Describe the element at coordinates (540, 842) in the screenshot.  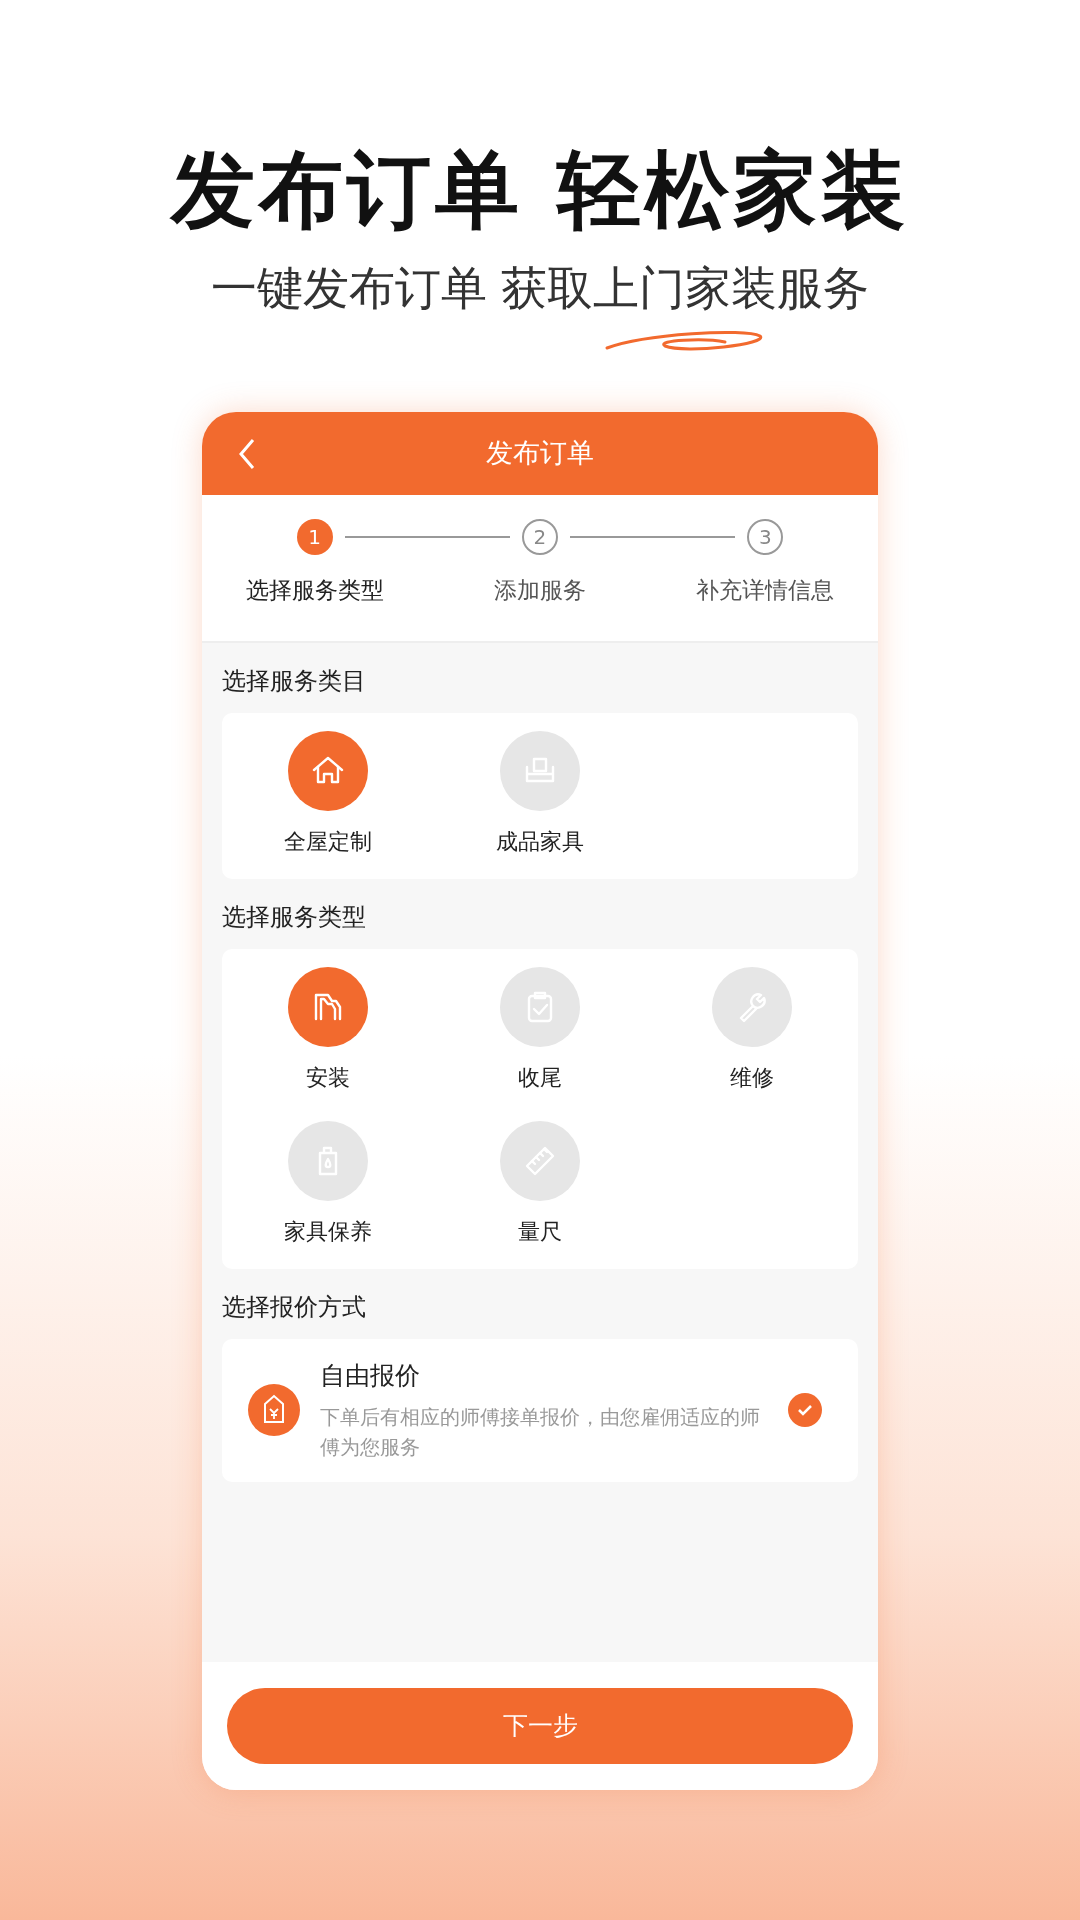
I see `service-label: 成品家具` at that location.